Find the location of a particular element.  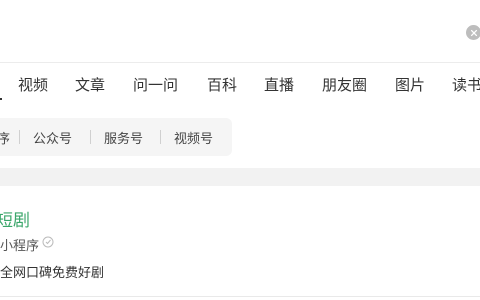

tab-video: 视频 is located at coordinates (33, 84).